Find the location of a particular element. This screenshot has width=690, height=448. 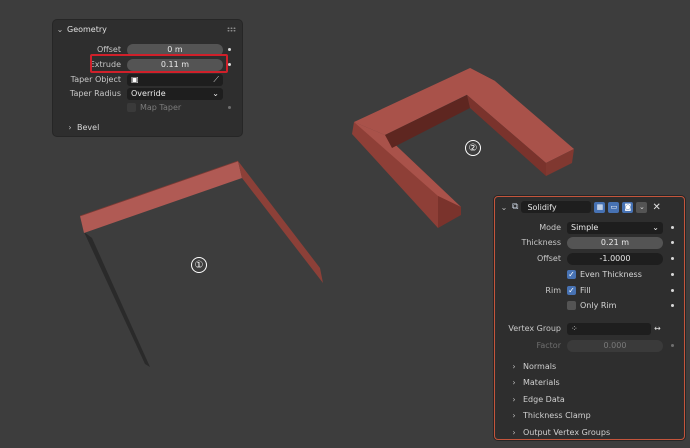

map-taper-checkbox is located at coordinates (131, 107).